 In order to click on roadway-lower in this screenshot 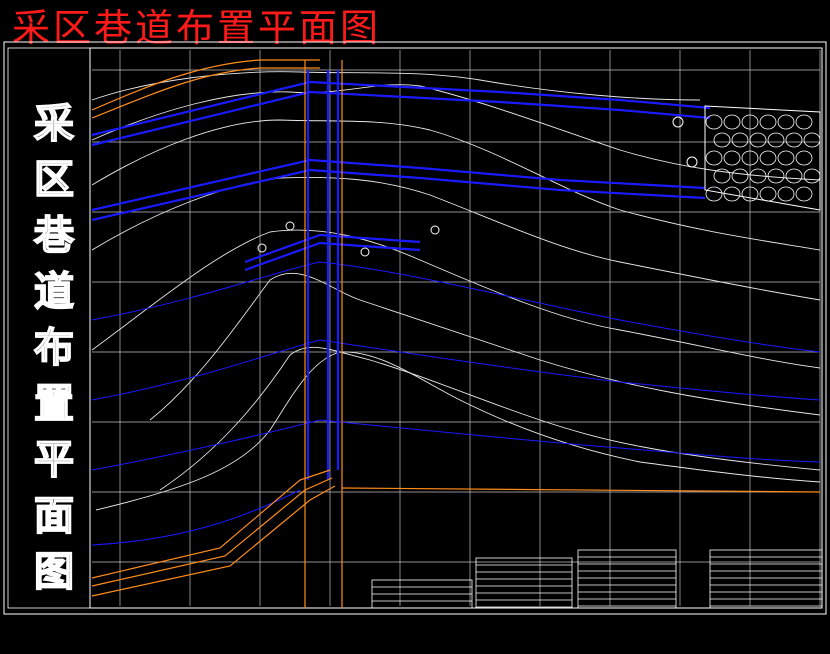, I will do `click(332, 256)`.